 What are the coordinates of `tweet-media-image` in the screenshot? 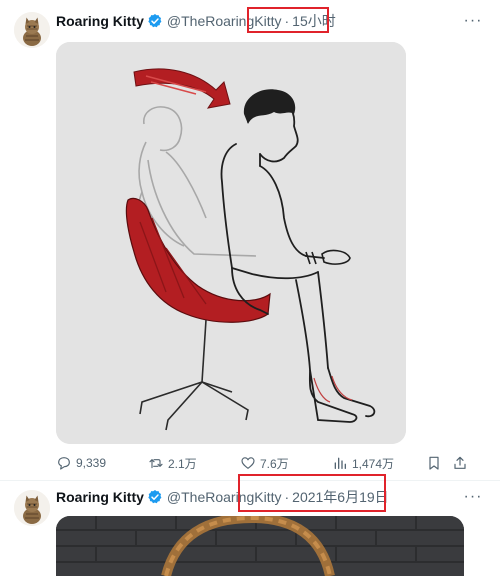 It's located at (260, 546).